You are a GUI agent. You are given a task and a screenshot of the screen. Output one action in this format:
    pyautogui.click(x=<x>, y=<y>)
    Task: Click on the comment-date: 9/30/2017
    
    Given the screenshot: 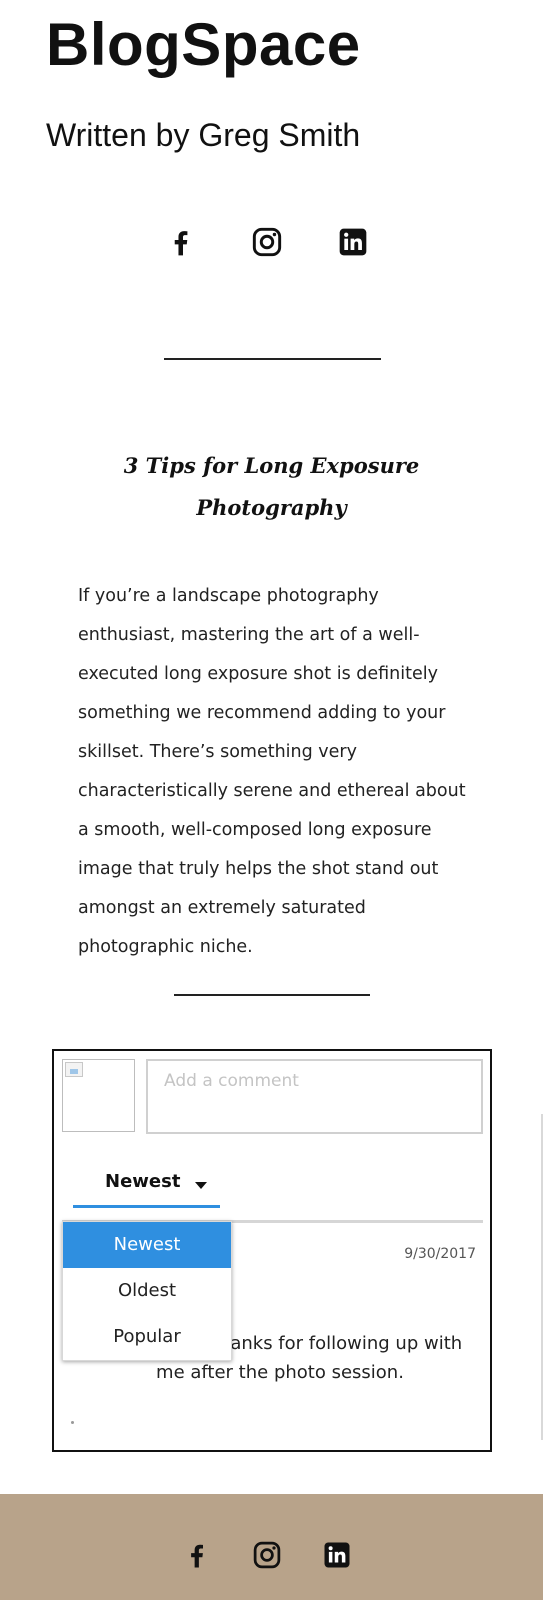 What is the action you would take?
    pyautogui.click(x=440, y=1254)
    